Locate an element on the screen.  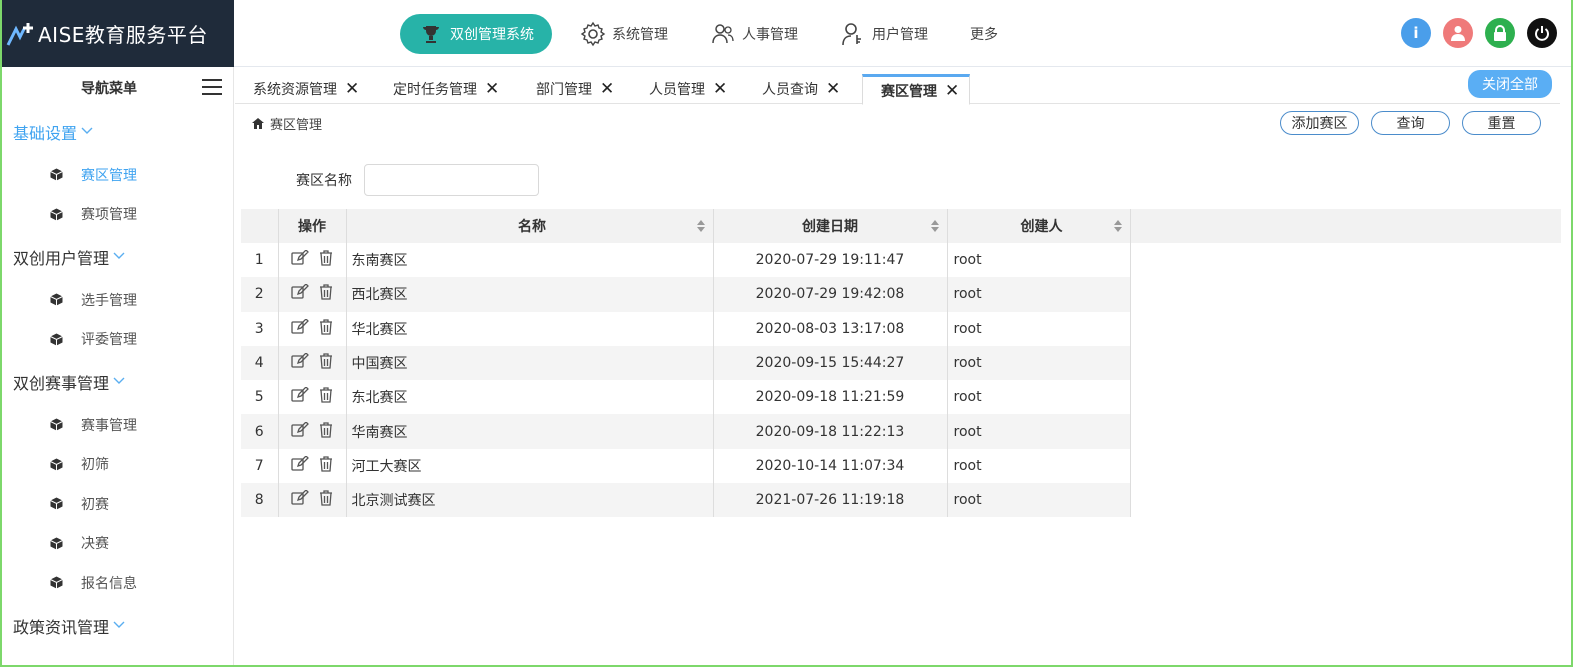
sidebar-item-division: 赛区管理 is located at coordinates (116, 175).